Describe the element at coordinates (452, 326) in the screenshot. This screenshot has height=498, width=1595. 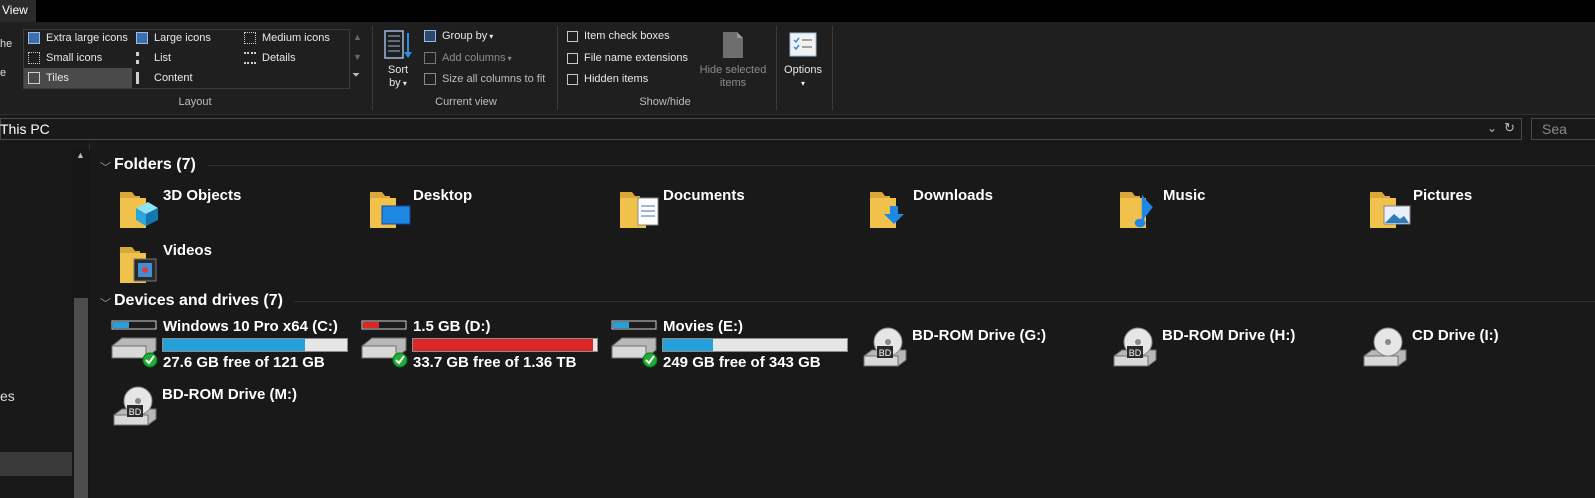
I see `drive-name: 1.5 GB (D:)` at that location.